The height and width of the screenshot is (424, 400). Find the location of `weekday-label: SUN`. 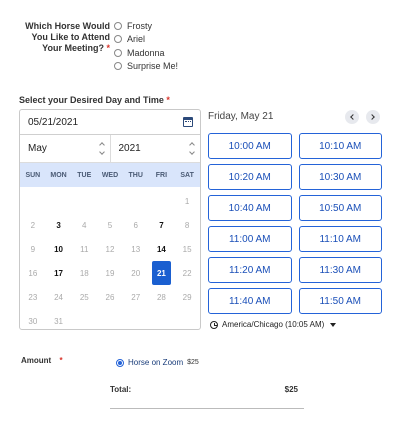

weekday-label: SUN is located at coordinates (33, 175).